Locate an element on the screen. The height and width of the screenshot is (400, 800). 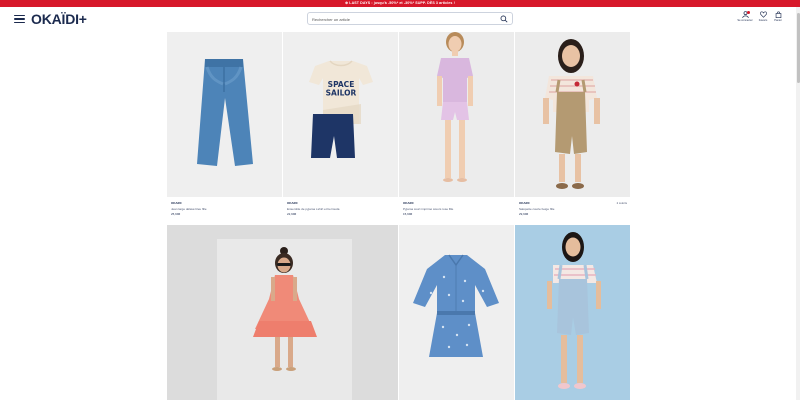
account-label: Se connecter is located at coordinates (745, 20).